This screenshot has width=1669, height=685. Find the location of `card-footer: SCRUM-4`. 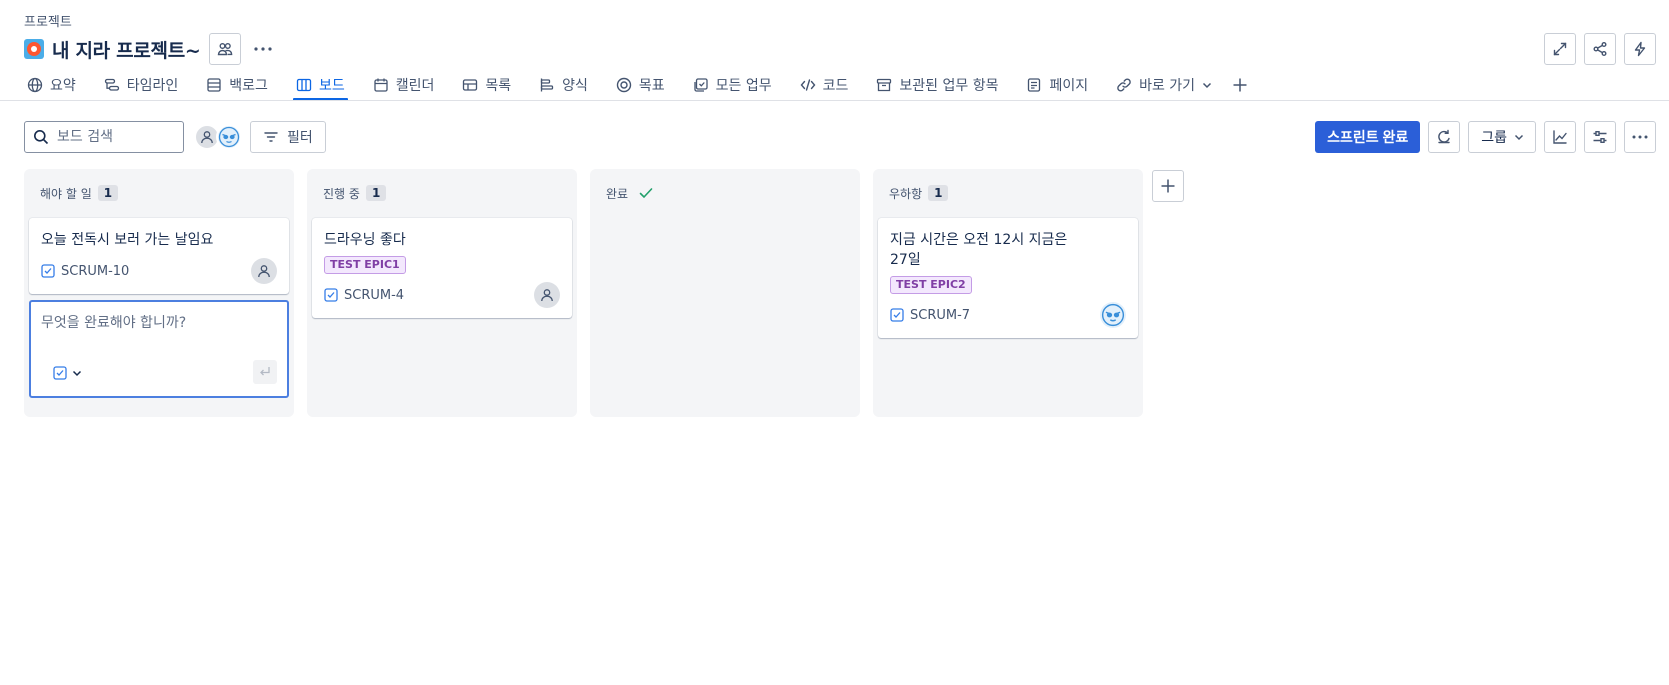

card-footer: SCRUM-4 is located at coordinates (442, 295).